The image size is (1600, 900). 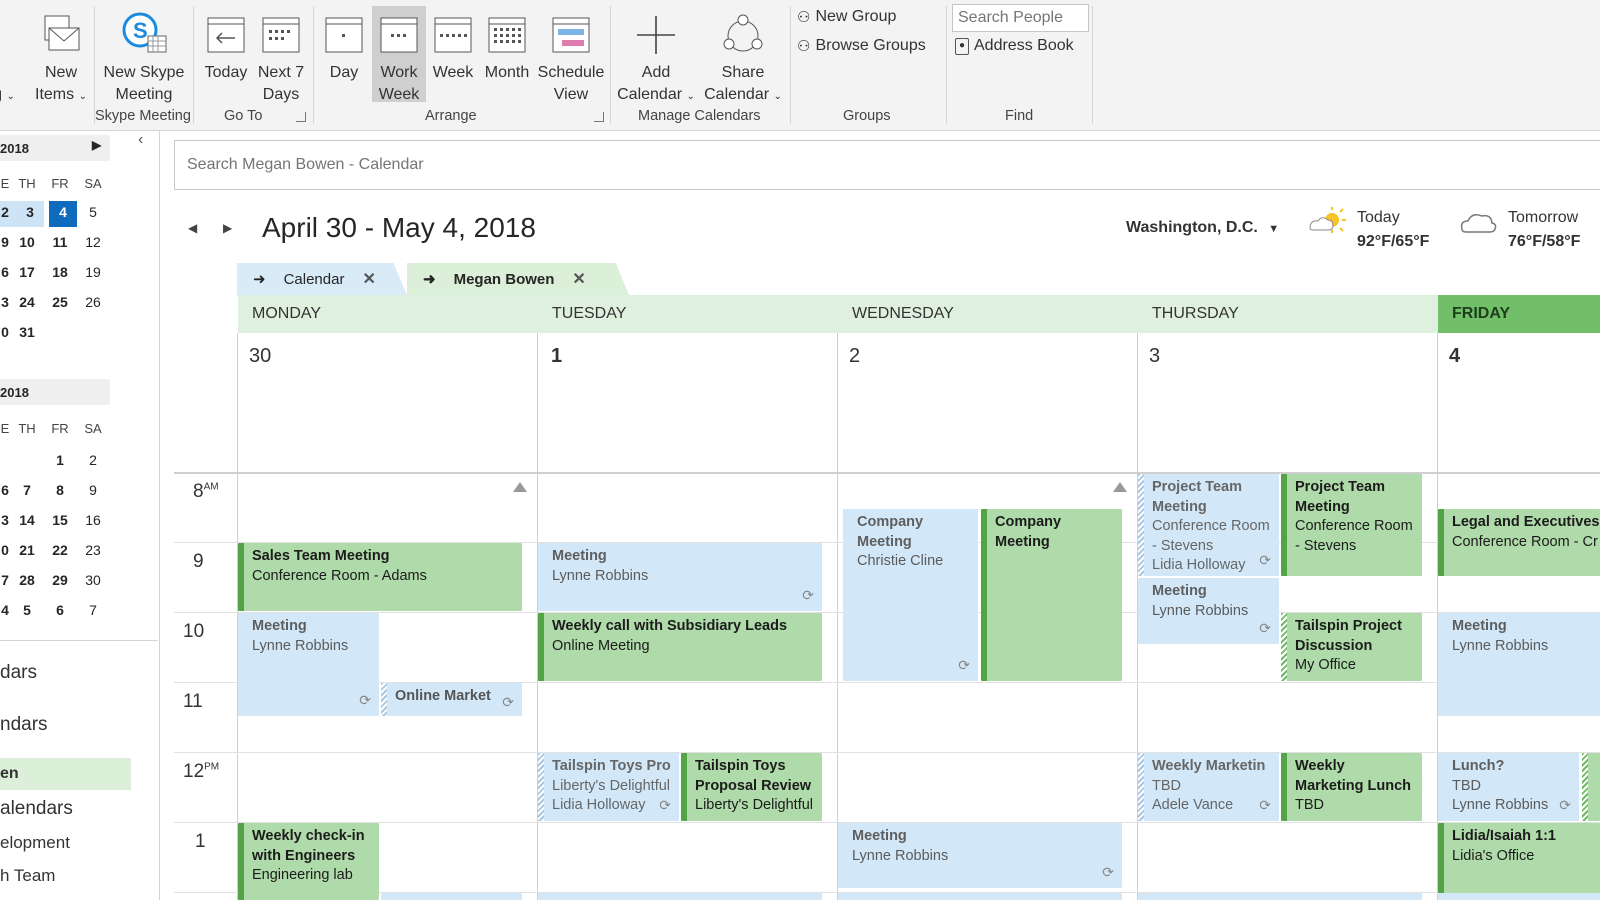 I want to click on mini-day: 16, so click(x=93, y=520).